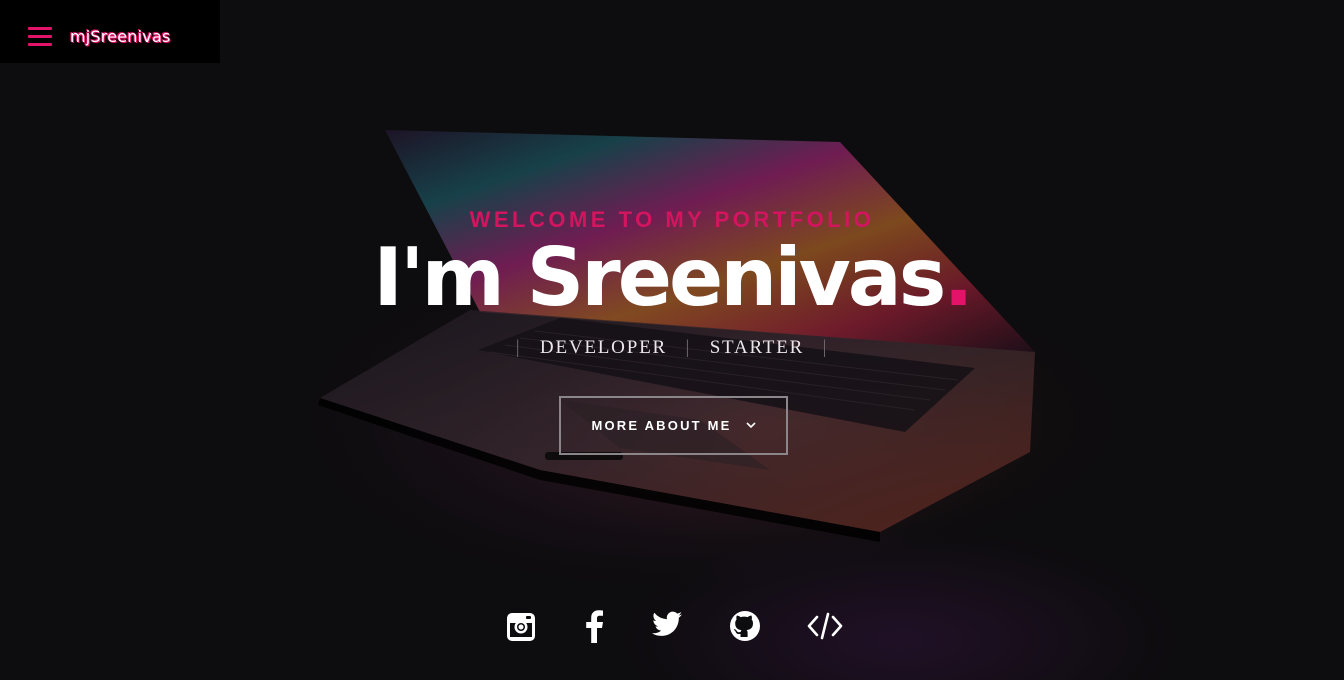  Describe the element at coordinates (661, 425) in the screenshot. I see `more-about-me-label: MORE ABOUT ME` at that location.